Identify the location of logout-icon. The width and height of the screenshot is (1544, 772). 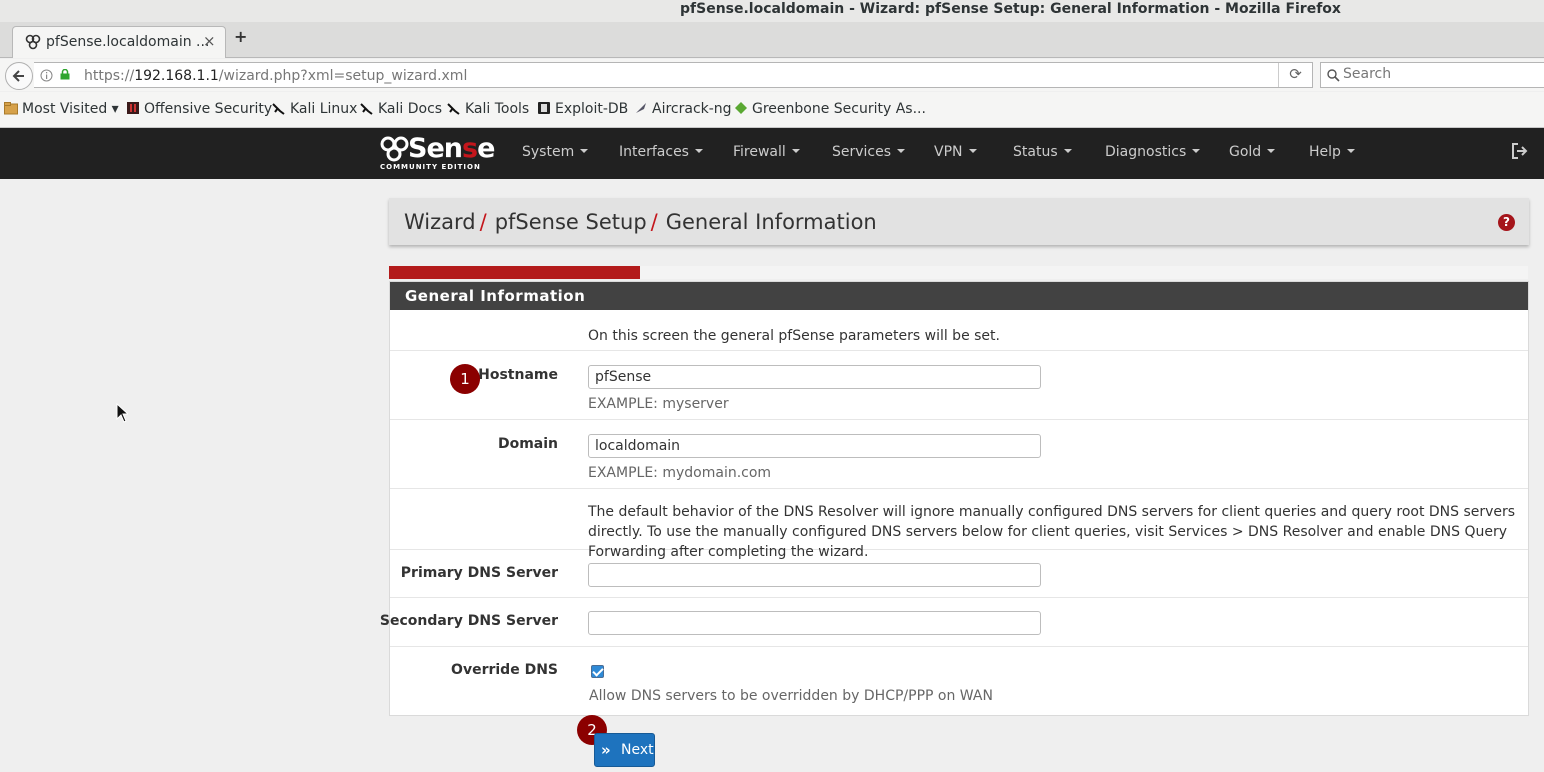
(1520, 151).